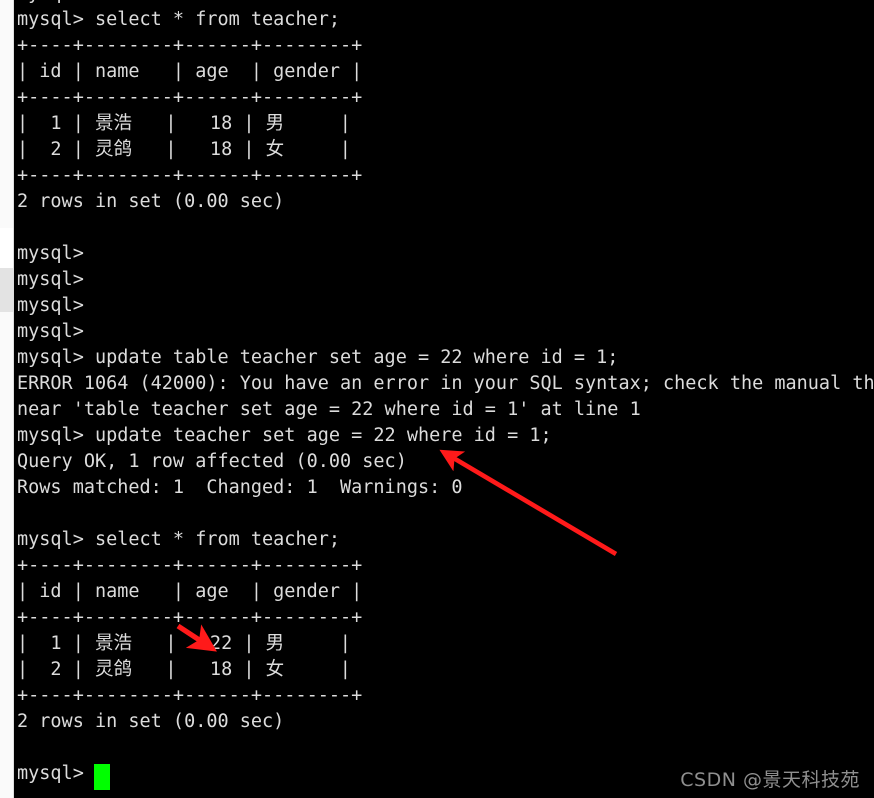 The width and height of the screenshot is (874, 798). I want to click on terminal-line: | 1 | 景浩 | 18 | 男 |, so click(184, 123).